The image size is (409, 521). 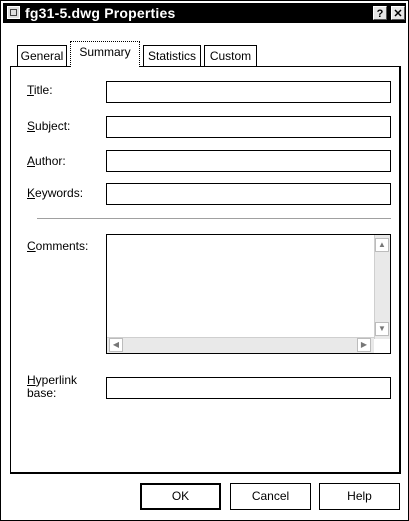 I want to click on comments-label: Comments:, so click(x=58, y=246).